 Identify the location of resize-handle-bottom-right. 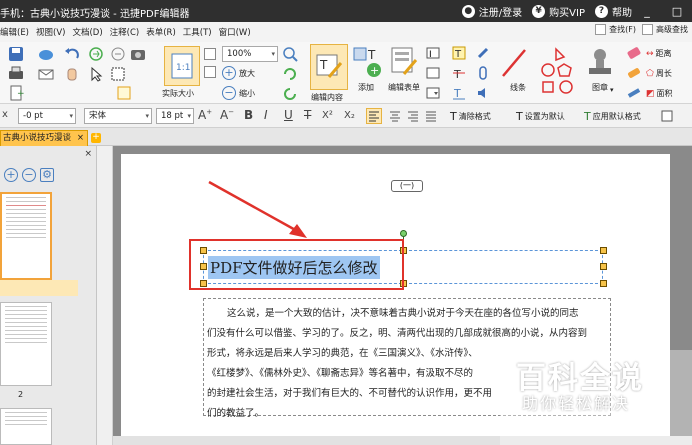
(603, 283).